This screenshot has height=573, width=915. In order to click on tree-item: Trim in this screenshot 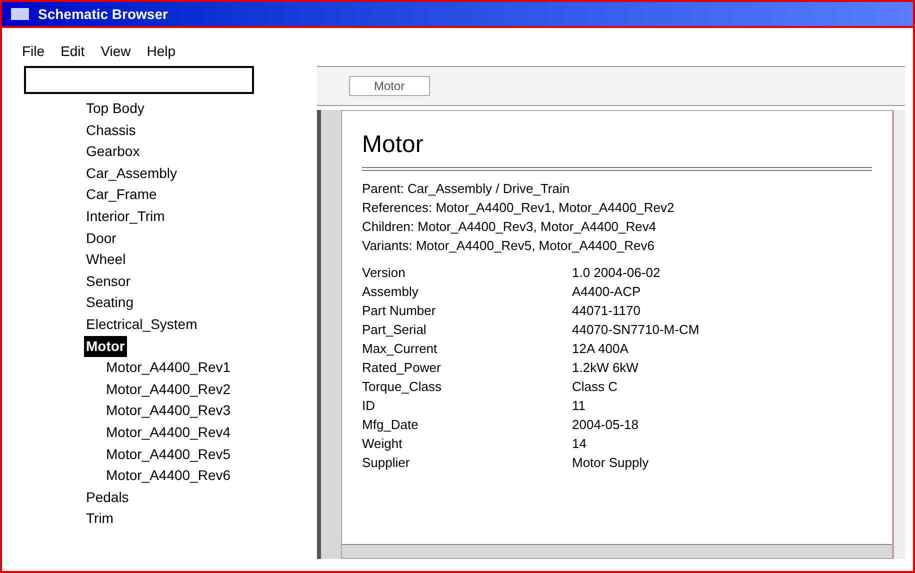, I will do `click(100, 519)`.